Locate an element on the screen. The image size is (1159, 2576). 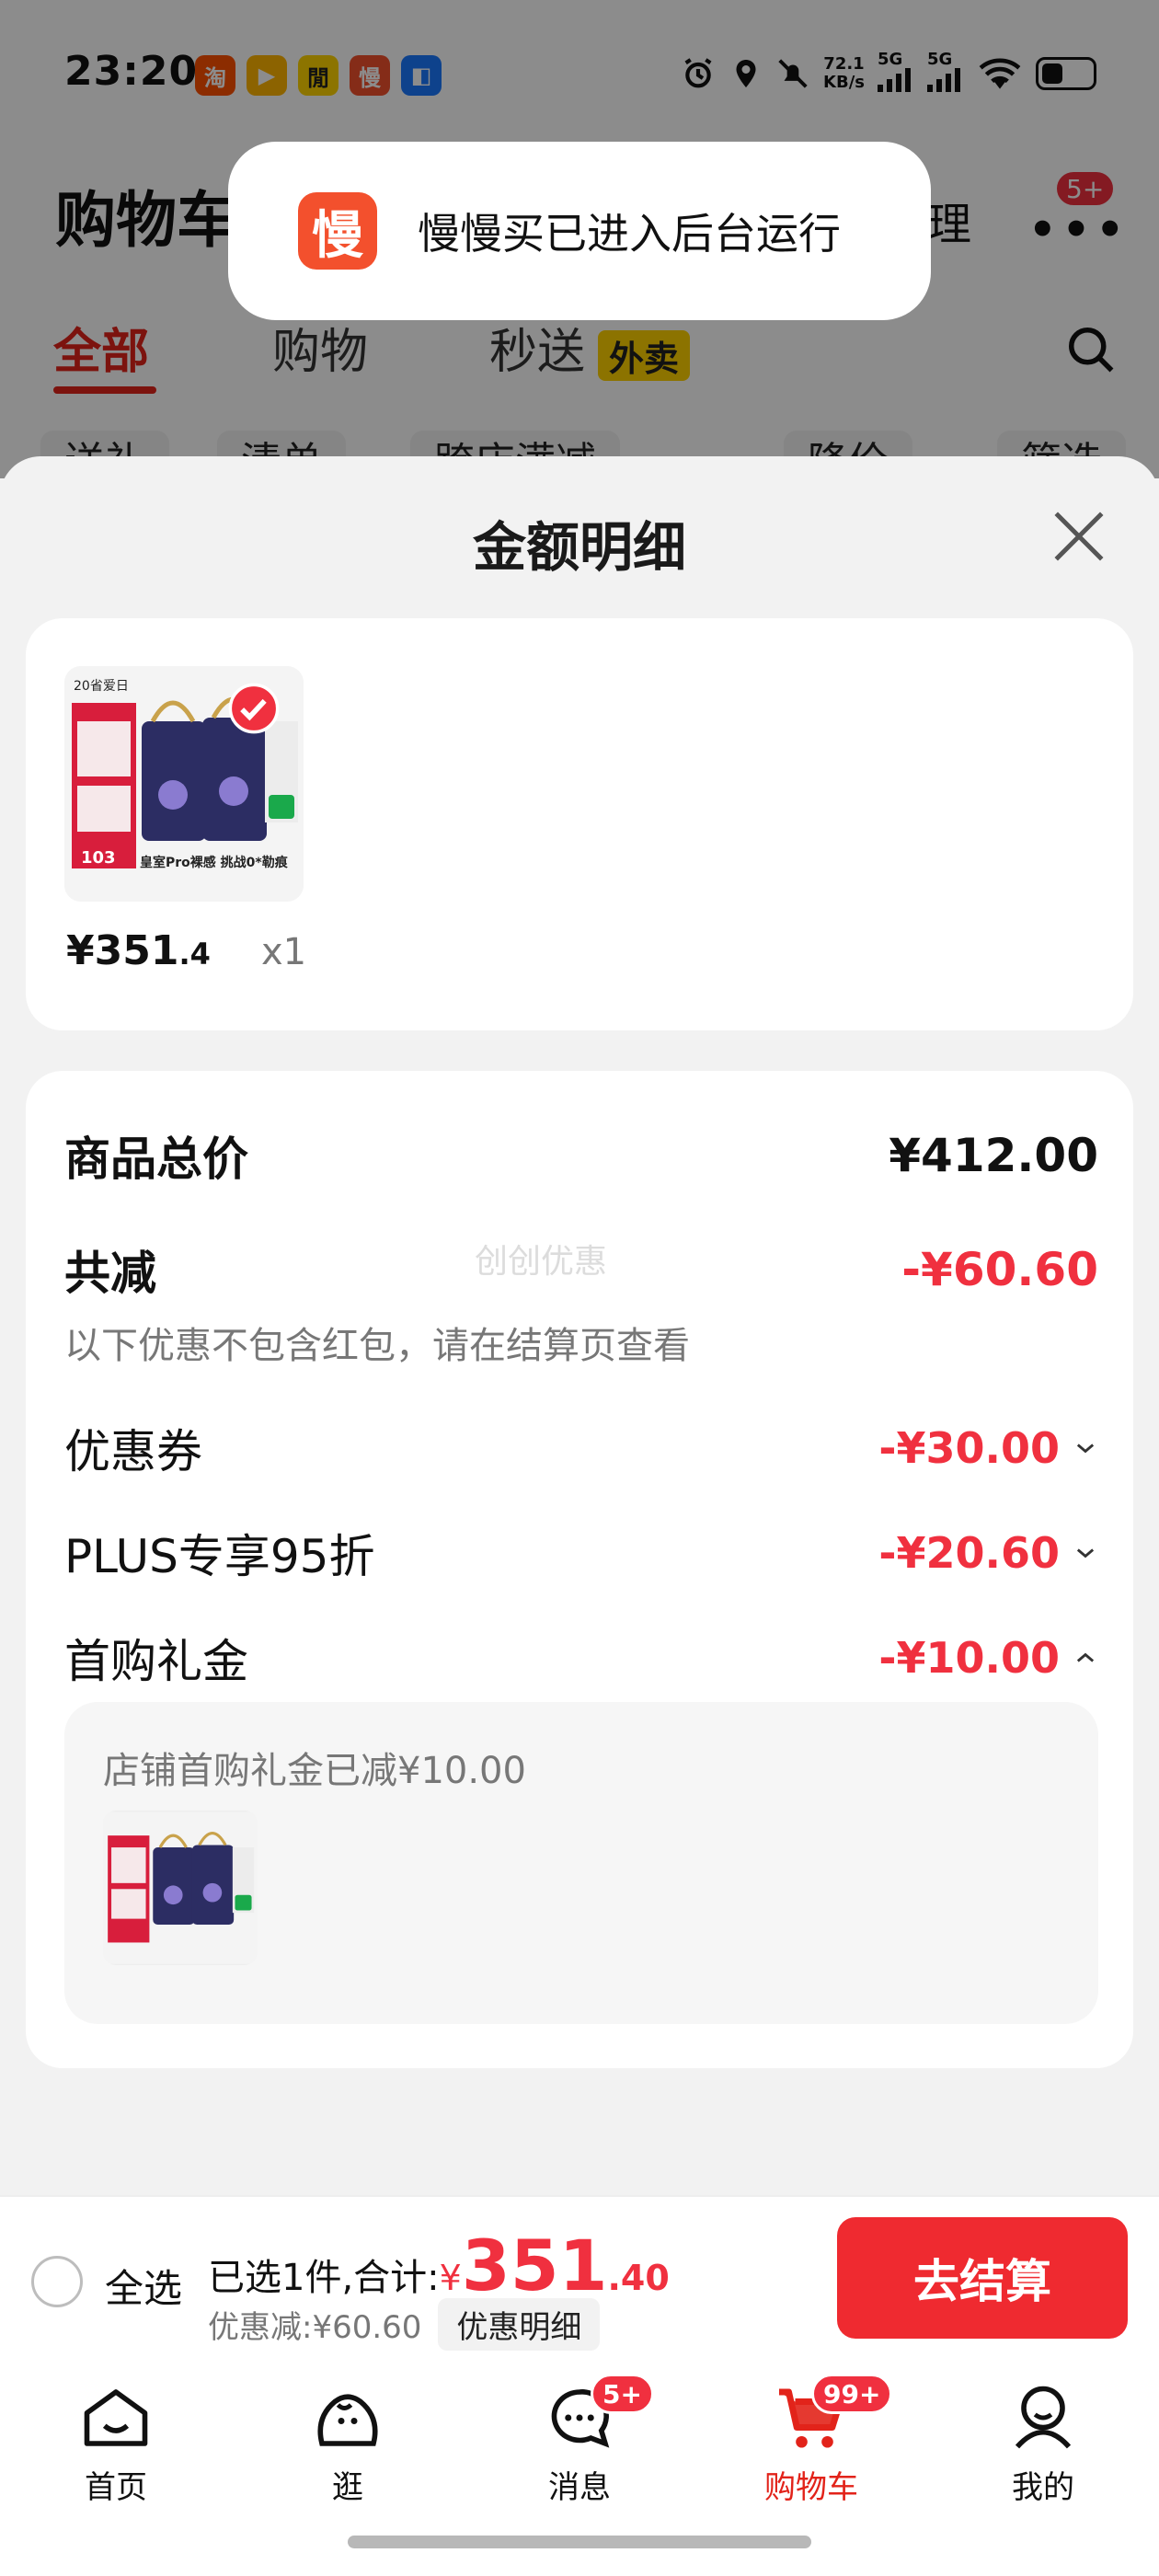
chevron-up-icon is located at coordinates (1085, 1657).